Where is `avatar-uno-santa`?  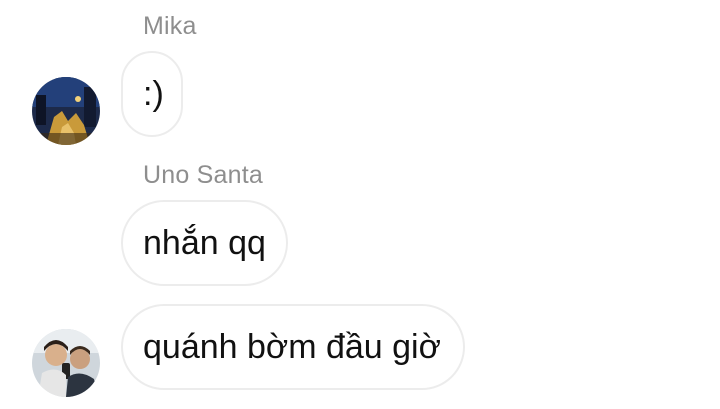
avatar-uno-santa is located at coordinates (66, 363).